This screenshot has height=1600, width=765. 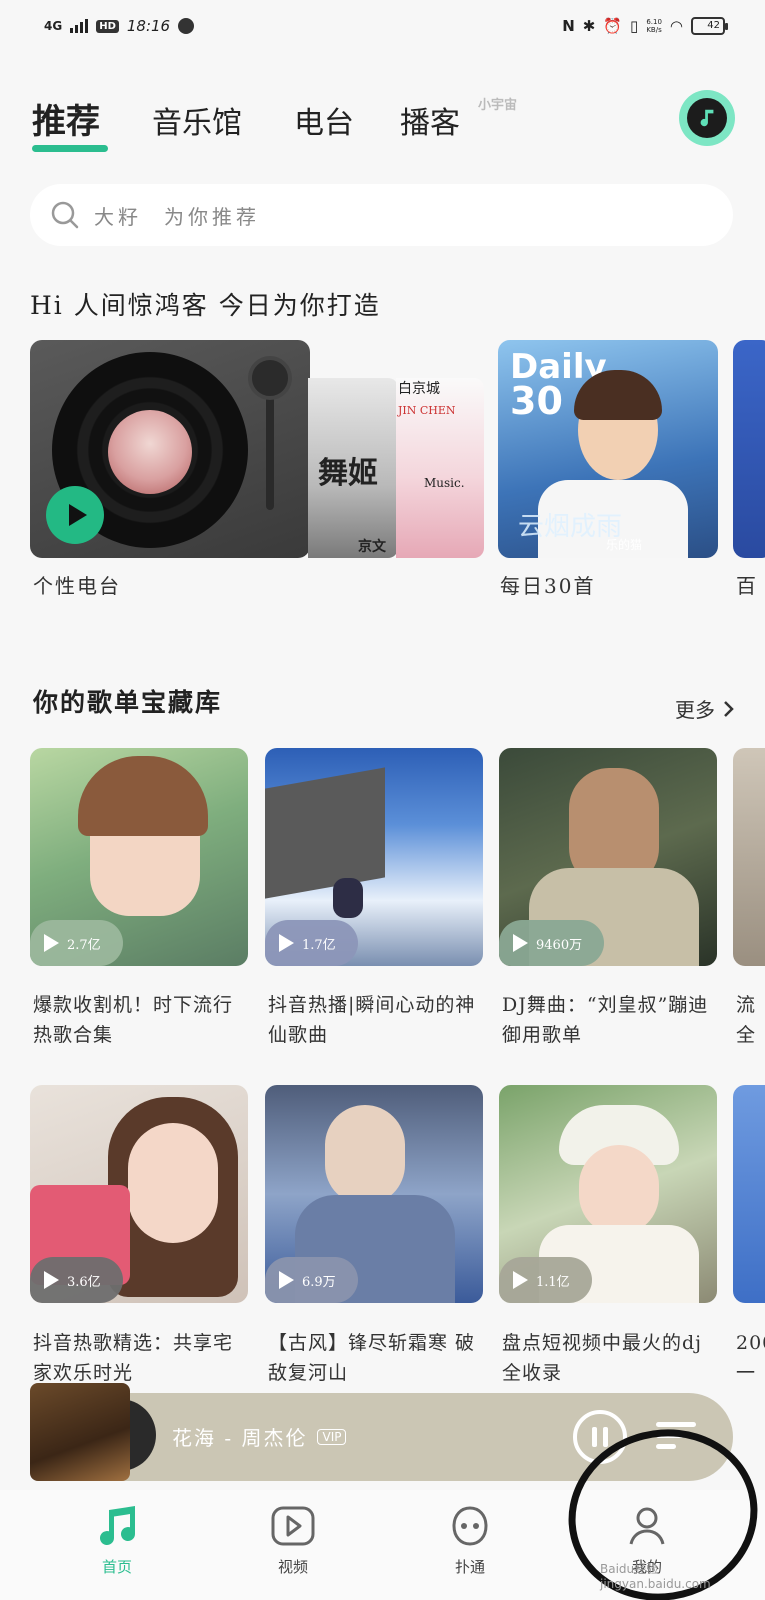 I want to click on nav-home: 首页, so click(x=117, y=1539).